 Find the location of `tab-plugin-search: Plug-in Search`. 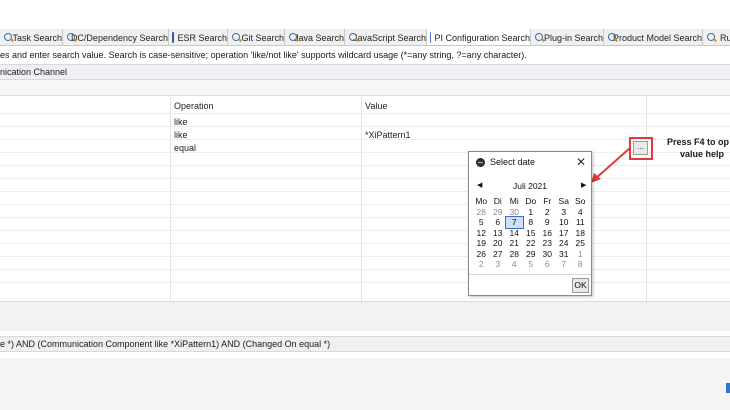

tab-plugin-search: Plug-in Search is located at coordinates (567, 37).